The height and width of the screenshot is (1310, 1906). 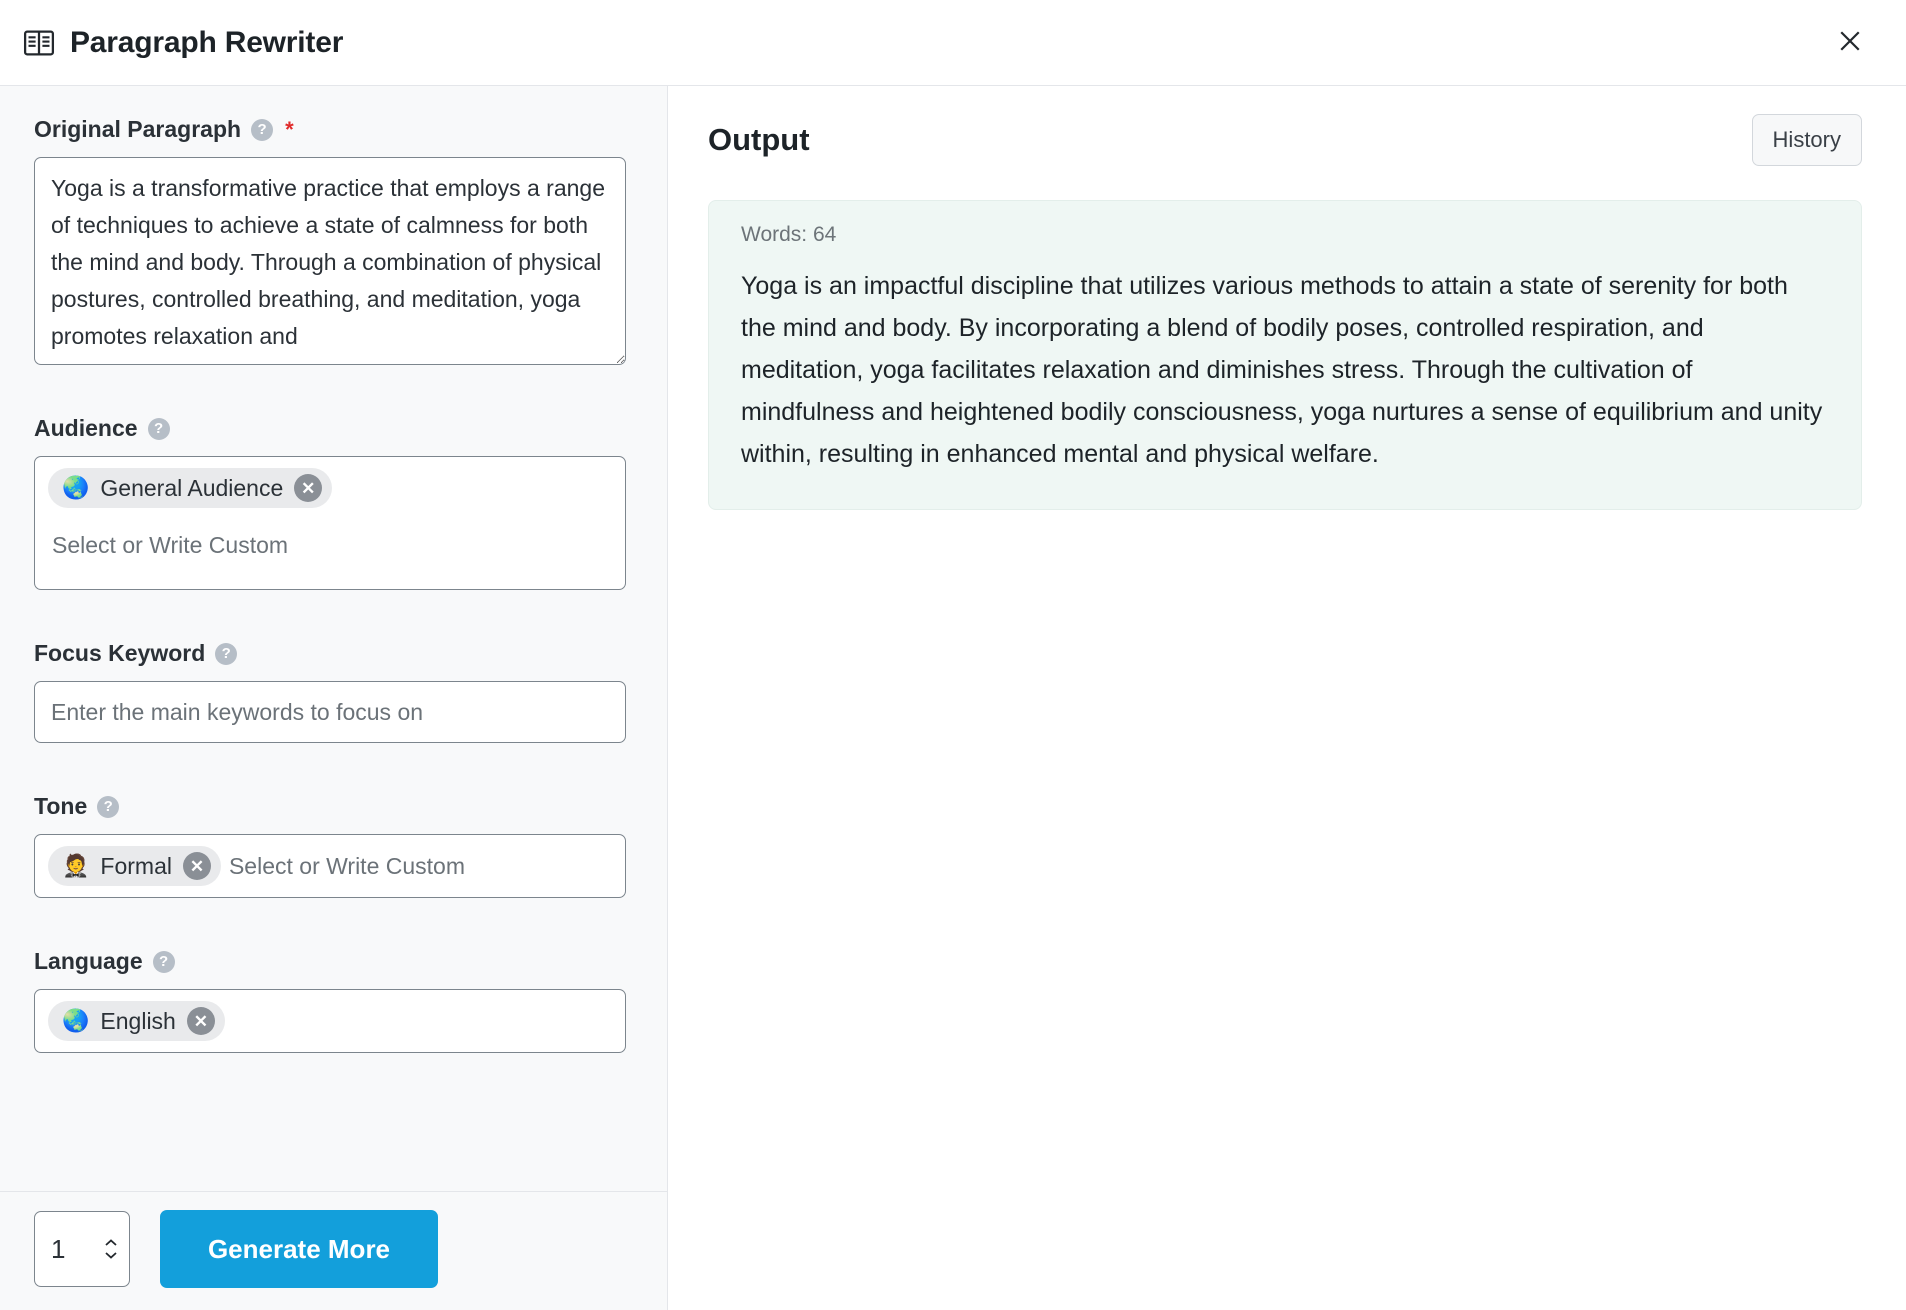 I want to click on word-count-label: Words: 64, so click(x=789, y=234).